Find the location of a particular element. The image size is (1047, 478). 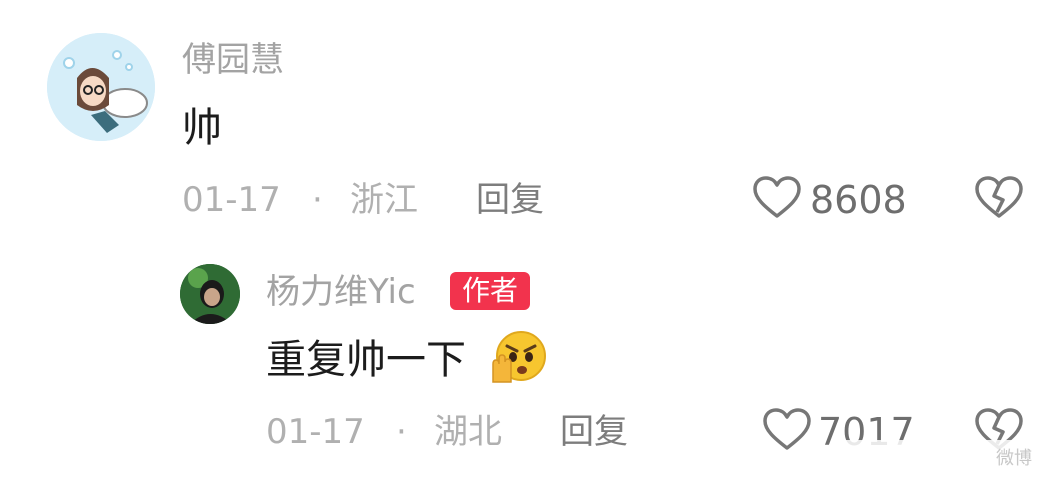

broken-heart-icon is located at coordinates (999, 197).